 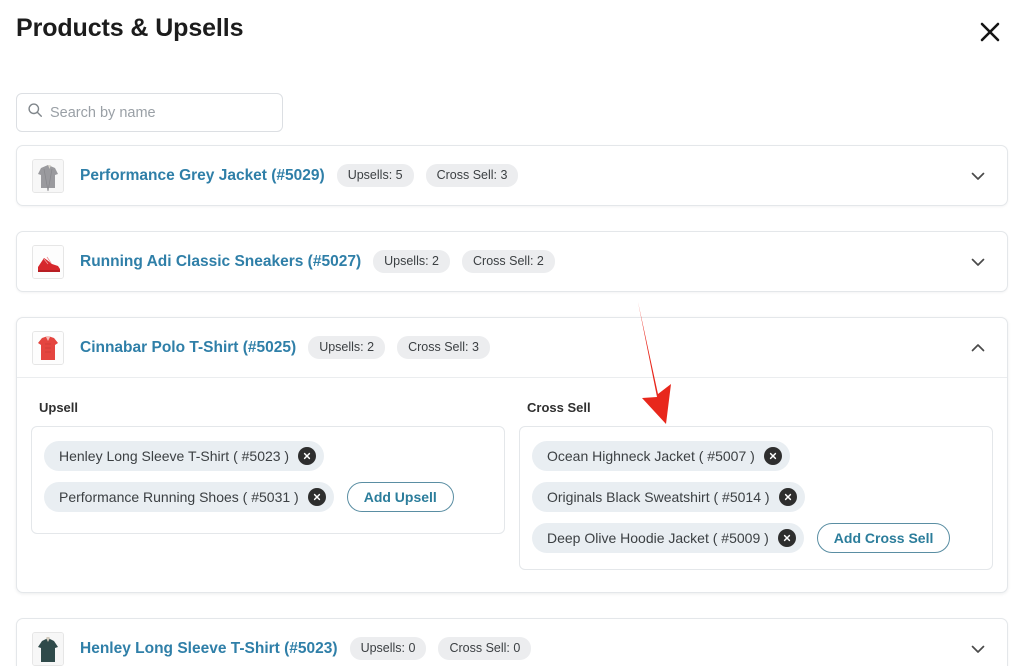 I want to click on search-icon, so click(x=35, y=112).